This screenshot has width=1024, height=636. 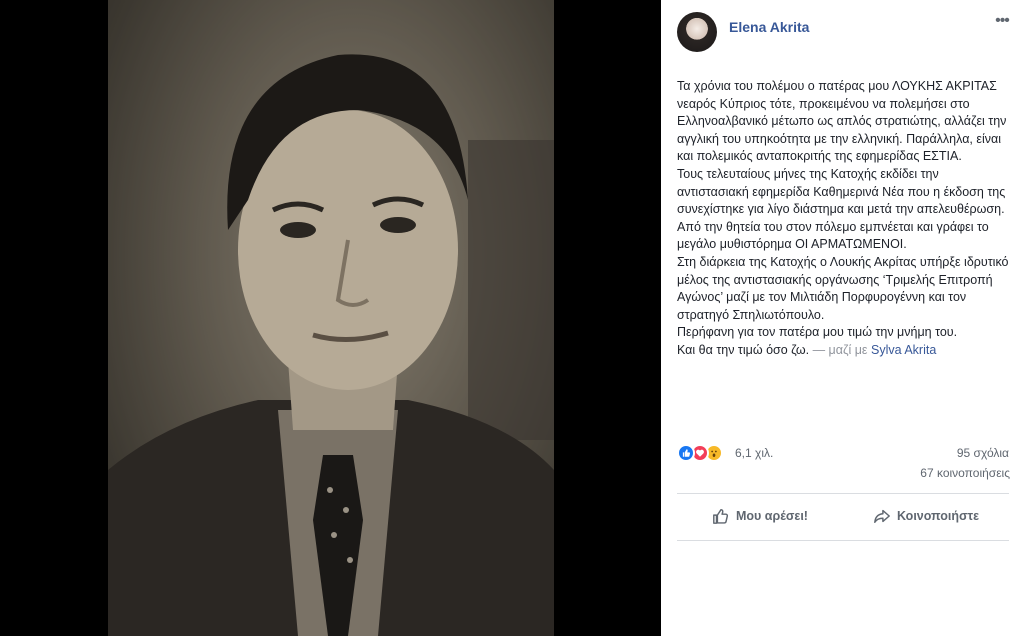 I want to click on reaction-icons, so click(x=707, y=453).